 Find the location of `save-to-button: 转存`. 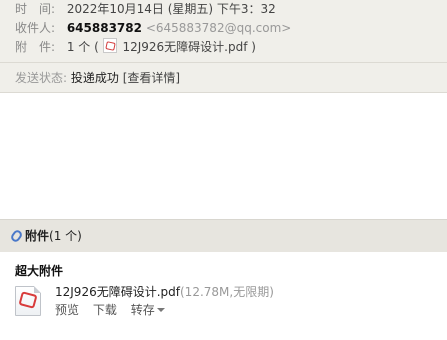

save-to-button: 转存 is located at coordinates (148, 310).